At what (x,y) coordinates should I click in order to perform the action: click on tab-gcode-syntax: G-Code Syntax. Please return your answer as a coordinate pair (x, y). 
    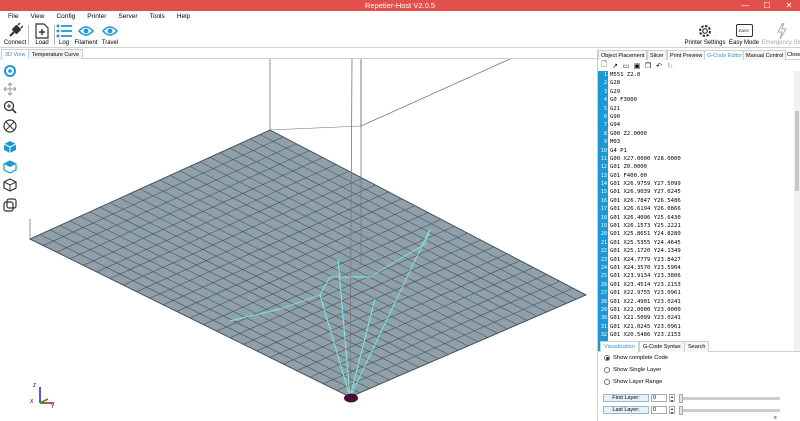
    Looking at the image, I should click on (662, 346).